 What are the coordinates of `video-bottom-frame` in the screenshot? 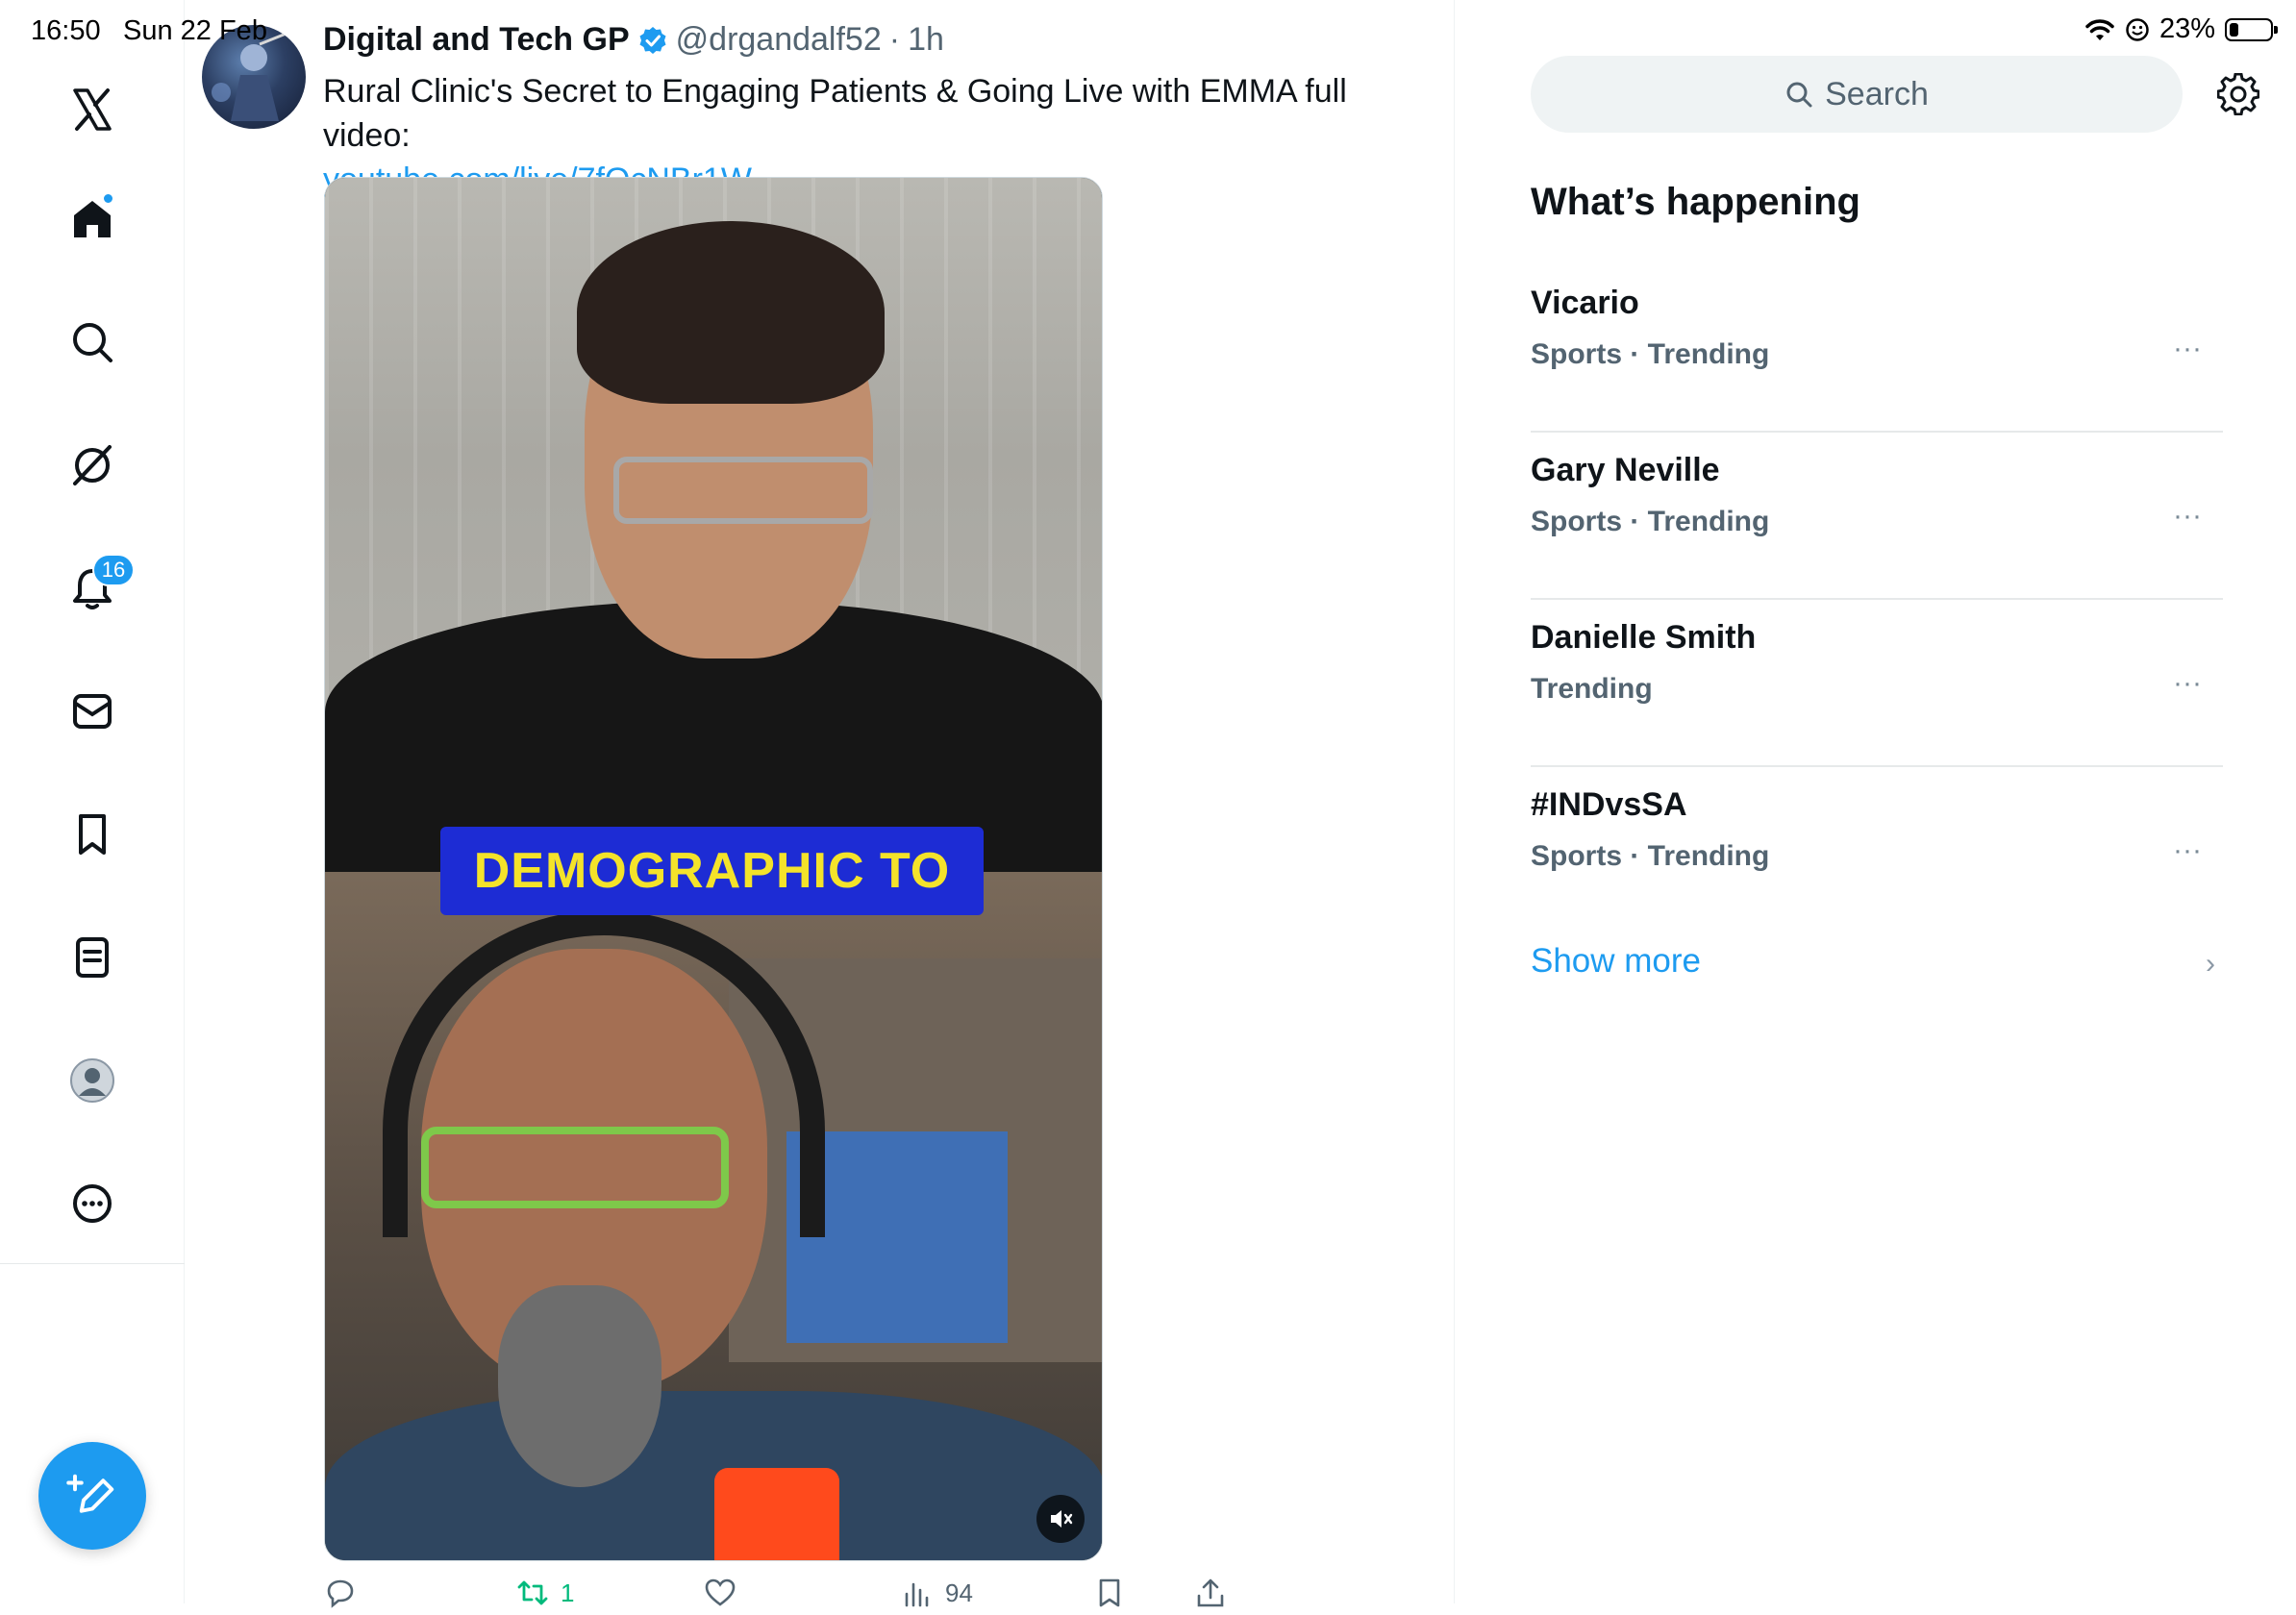 It's located at (713, 1216).